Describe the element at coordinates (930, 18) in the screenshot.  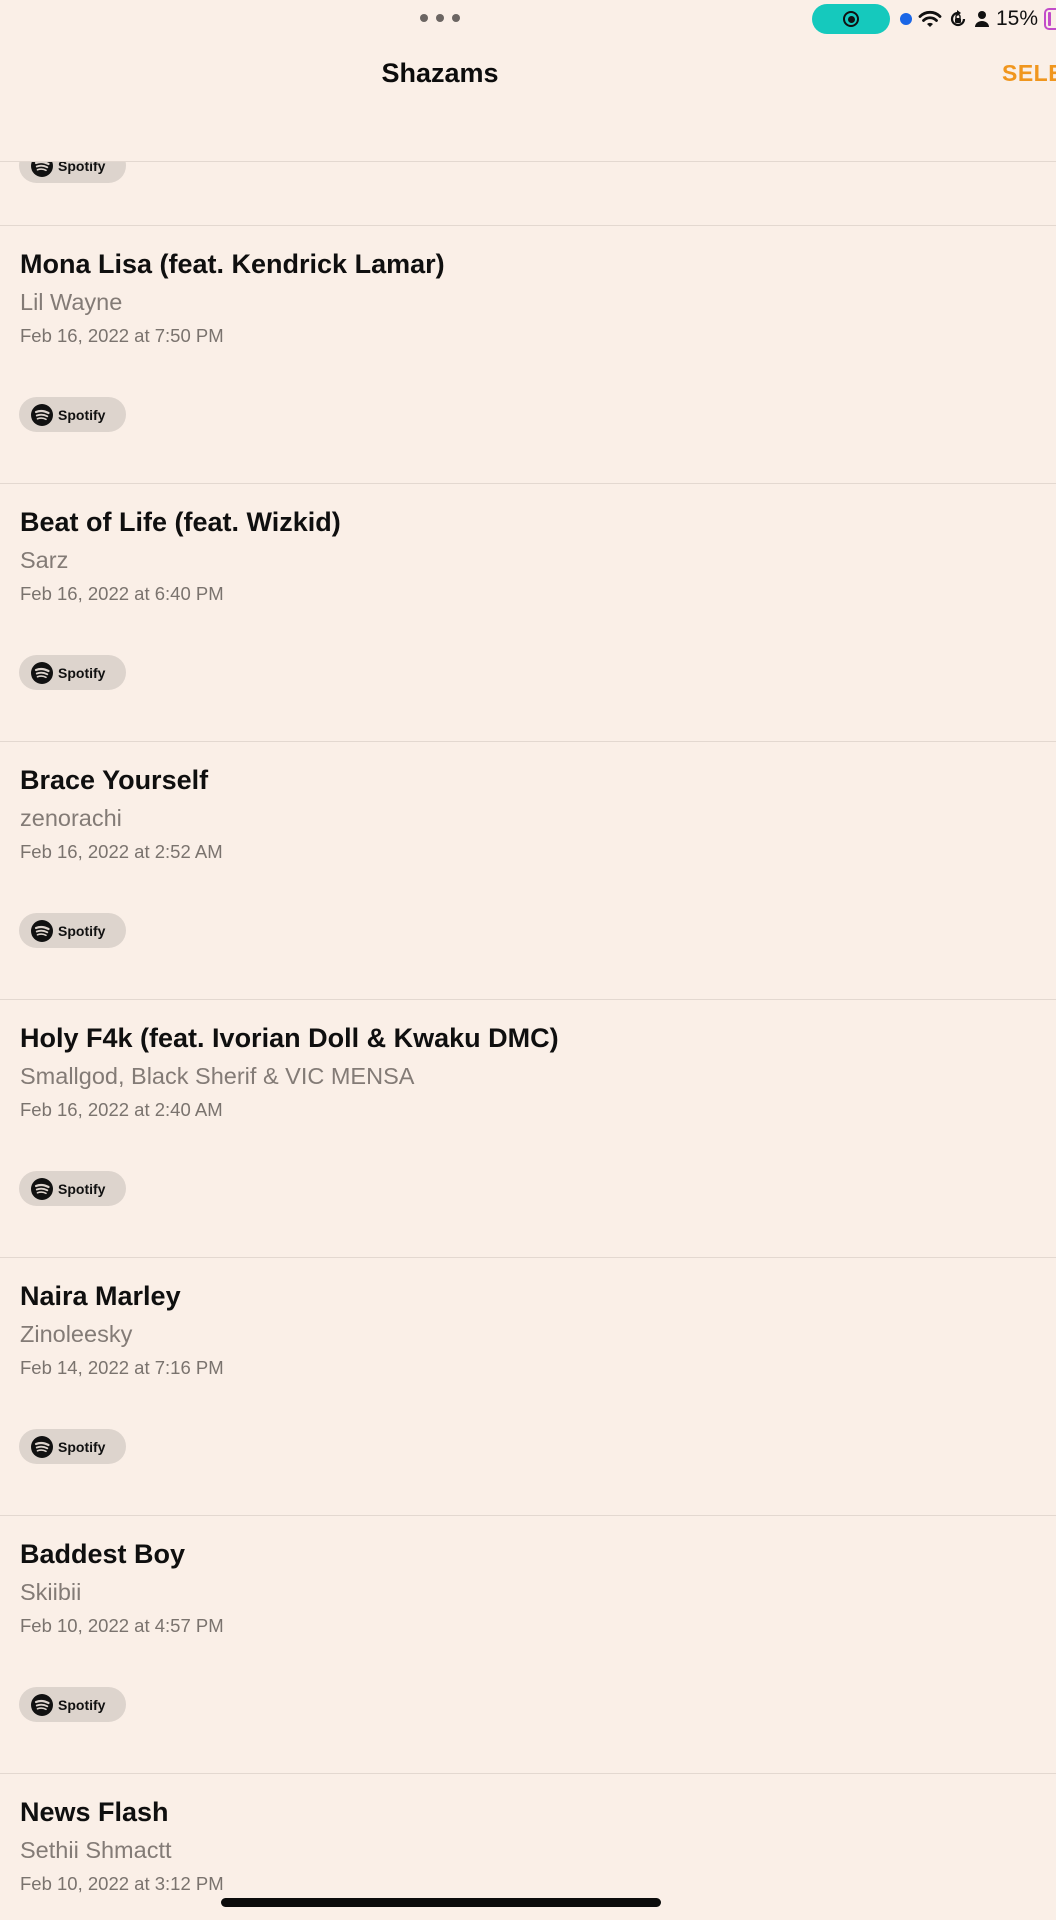
I see `wifi-icon` at that location.